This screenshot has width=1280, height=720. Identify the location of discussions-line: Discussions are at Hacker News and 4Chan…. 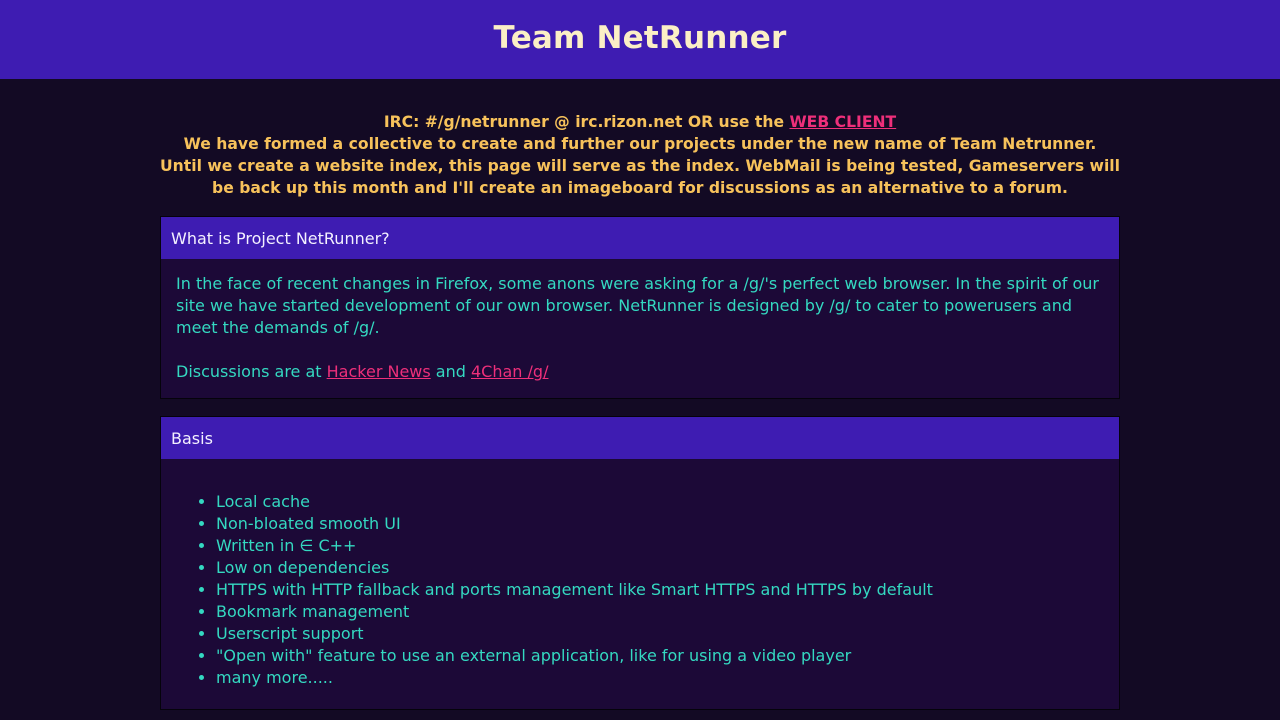
(640, 372).